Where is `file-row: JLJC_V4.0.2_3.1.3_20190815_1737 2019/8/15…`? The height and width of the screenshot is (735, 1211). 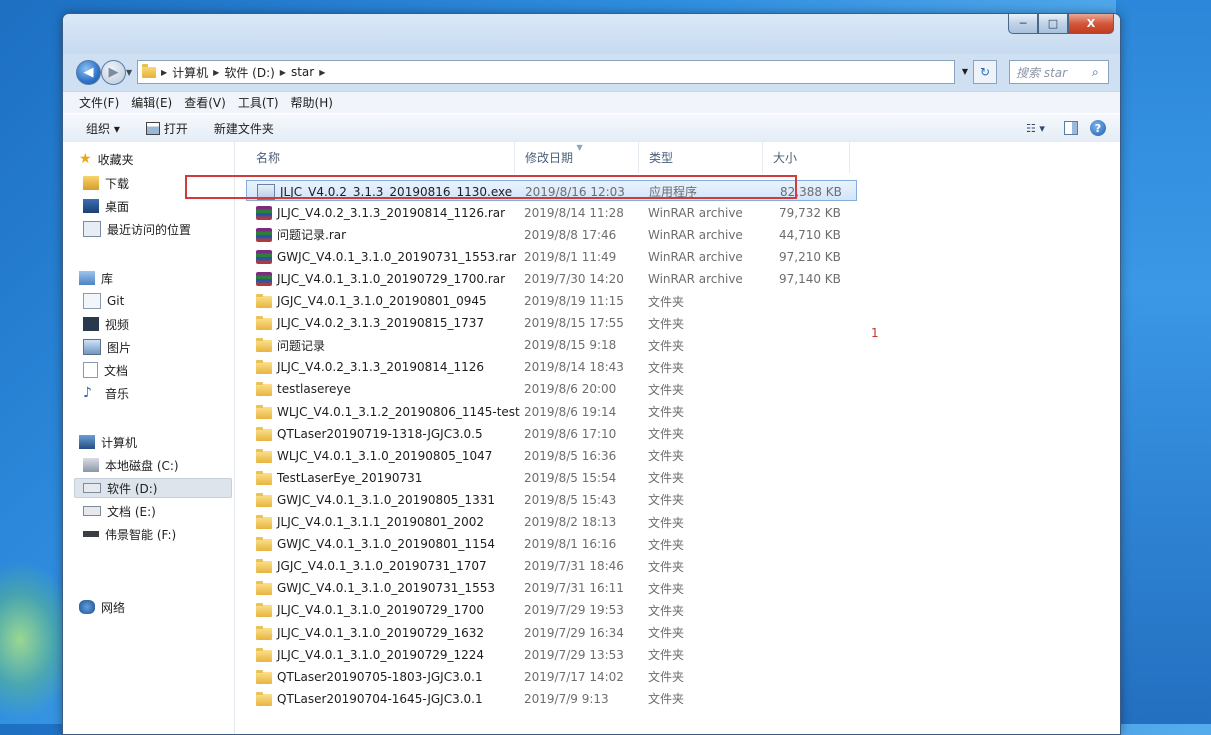 file-row: JLJC_V4.0.2_3.1.3_20190815_1737 2019/8/15… is located at coordinates (551, 323).